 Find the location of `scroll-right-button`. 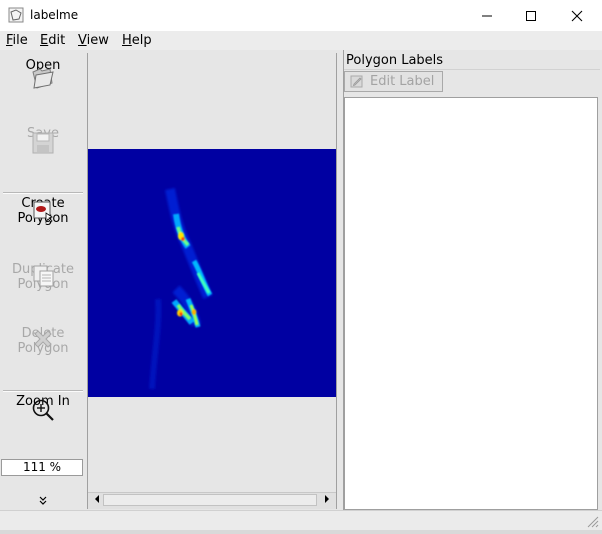

scroll-right-button is located at coordinates (327, 500).